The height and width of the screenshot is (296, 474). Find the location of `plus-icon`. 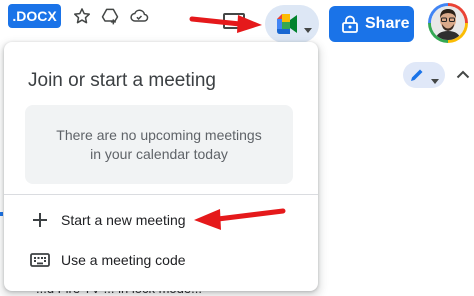

plus-icon is located at coordinates (40, 220).